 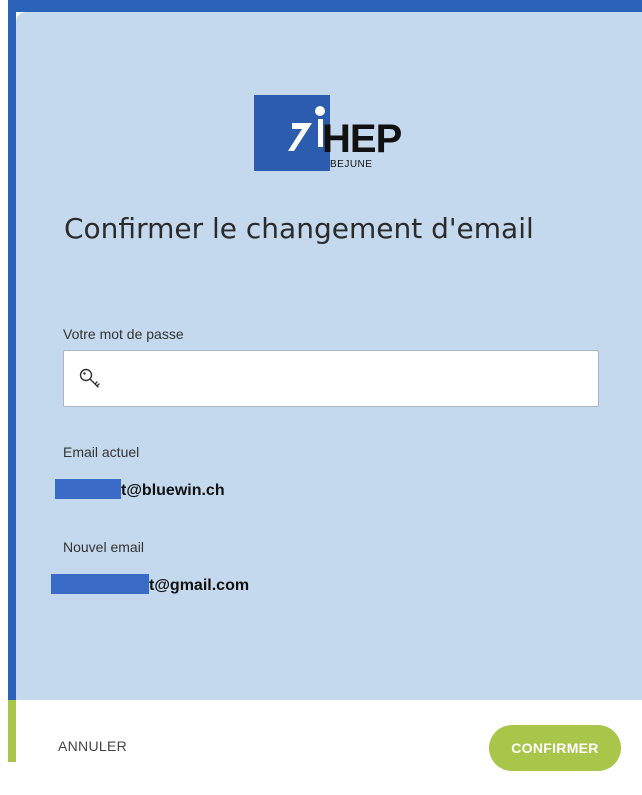 I want to click on key-icon, so click(x=89, y=378).